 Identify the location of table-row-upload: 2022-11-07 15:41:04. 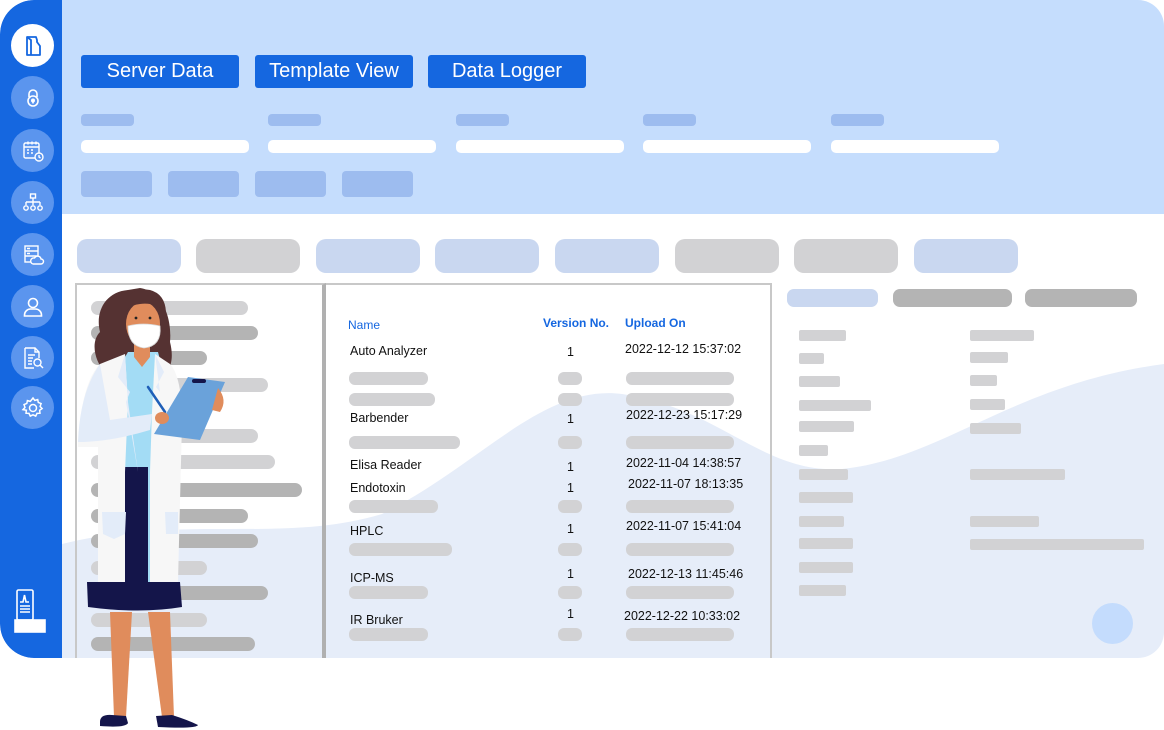
(684, 526).